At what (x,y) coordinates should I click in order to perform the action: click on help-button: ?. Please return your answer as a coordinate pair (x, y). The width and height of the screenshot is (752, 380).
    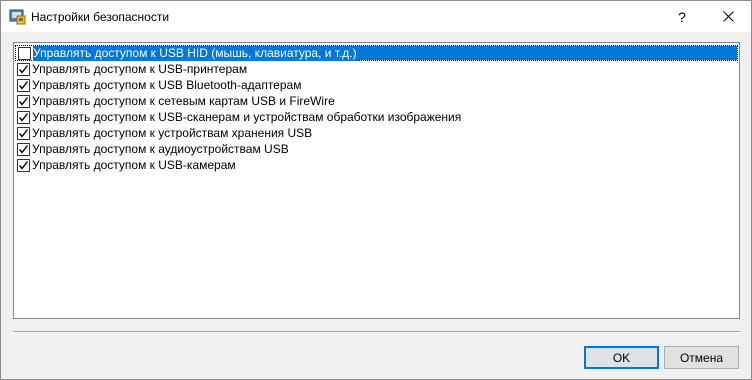
    Looking at the image, I should click on (682, 16).